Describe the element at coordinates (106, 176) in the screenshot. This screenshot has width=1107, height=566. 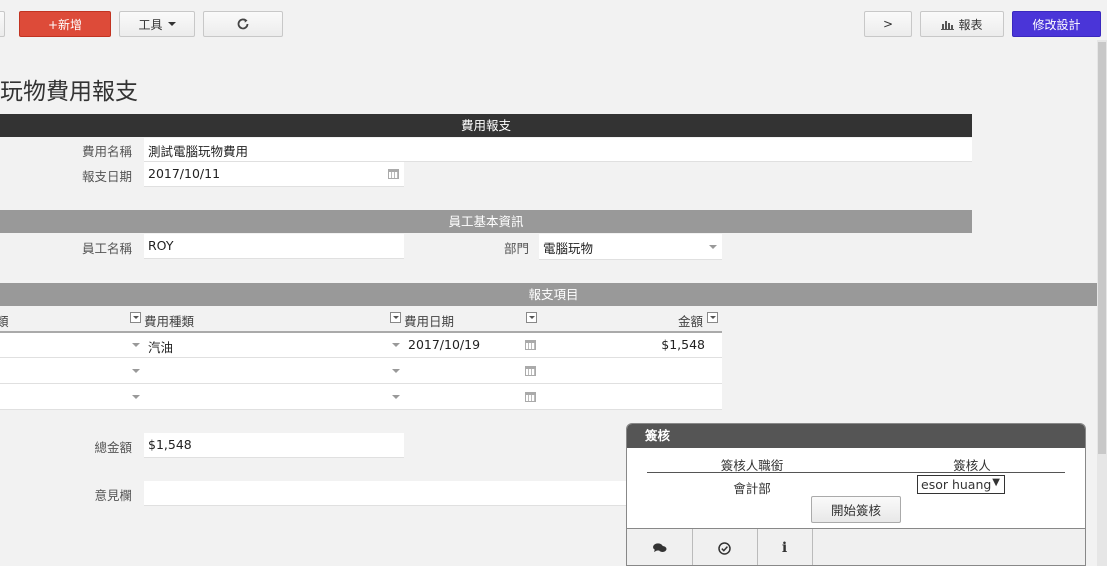
I see `expense-date-label: 報支日期` at that location.